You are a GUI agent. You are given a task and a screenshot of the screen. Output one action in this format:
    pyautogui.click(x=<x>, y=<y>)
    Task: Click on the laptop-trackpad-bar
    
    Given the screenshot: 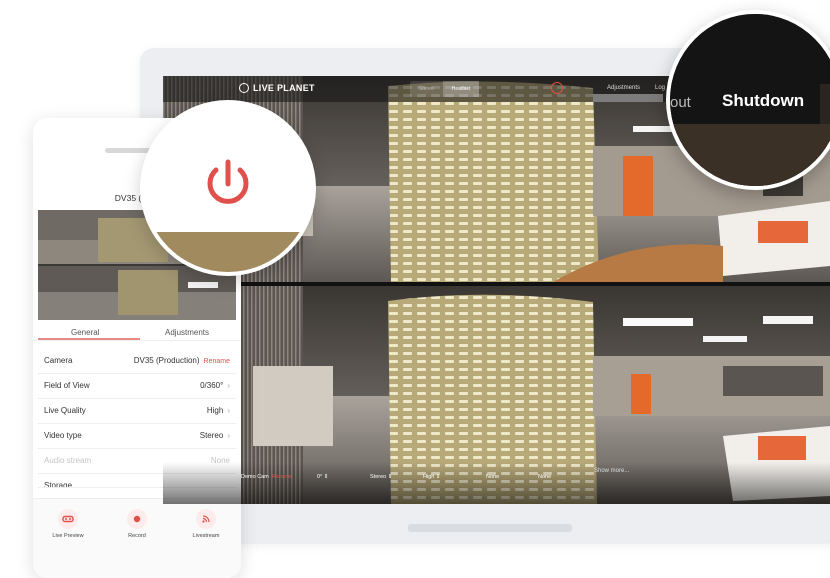 What is the action you would take?
    pyautogui.click(x=490, y=528)
    